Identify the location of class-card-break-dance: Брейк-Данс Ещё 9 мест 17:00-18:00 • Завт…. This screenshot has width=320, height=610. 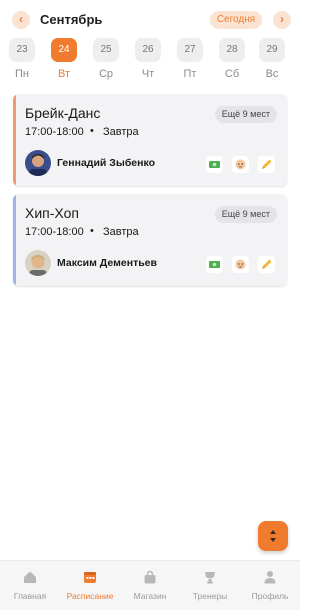
(150, 140).